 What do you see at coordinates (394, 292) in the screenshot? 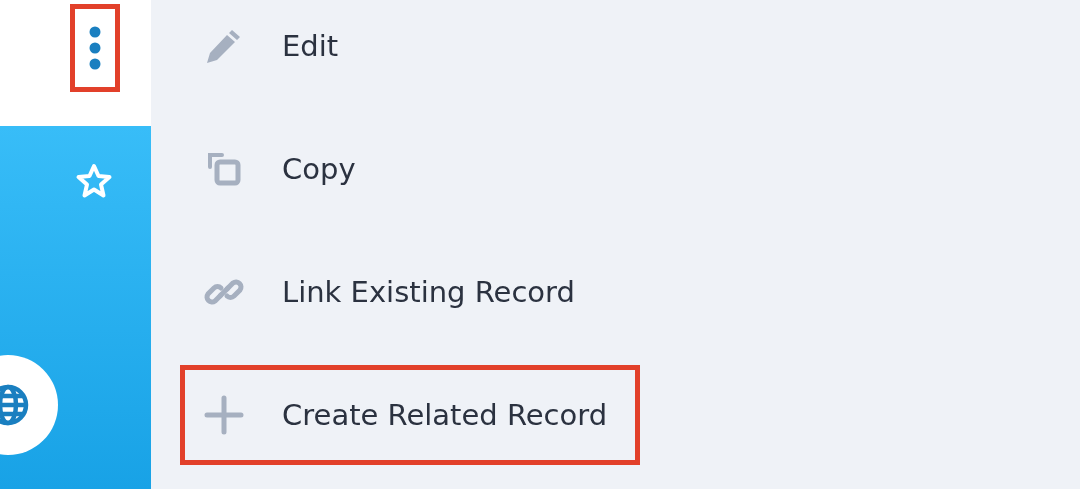
I see `menu-item: Link Existing Record` at bounding box center [394, 292].